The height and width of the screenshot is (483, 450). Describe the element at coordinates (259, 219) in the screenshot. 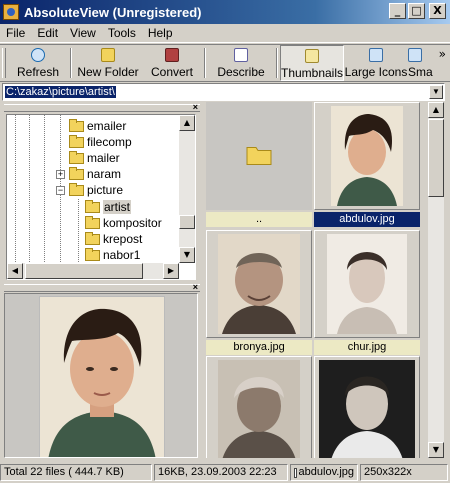

I see `thumbnail-label: ..` at that location.